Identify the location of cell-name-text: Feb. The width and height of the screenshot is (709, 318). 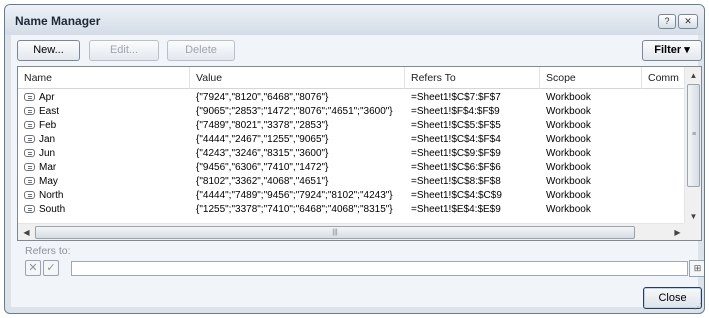
(48, 125).